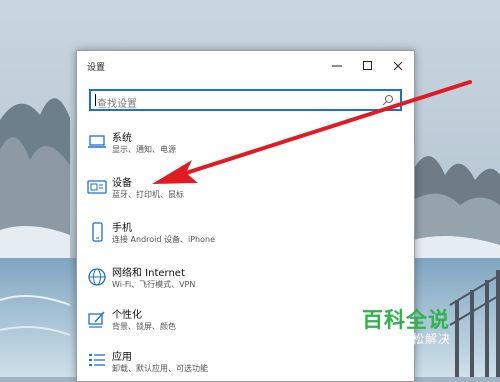  I want to click on minimize-button, so click(337, 66).